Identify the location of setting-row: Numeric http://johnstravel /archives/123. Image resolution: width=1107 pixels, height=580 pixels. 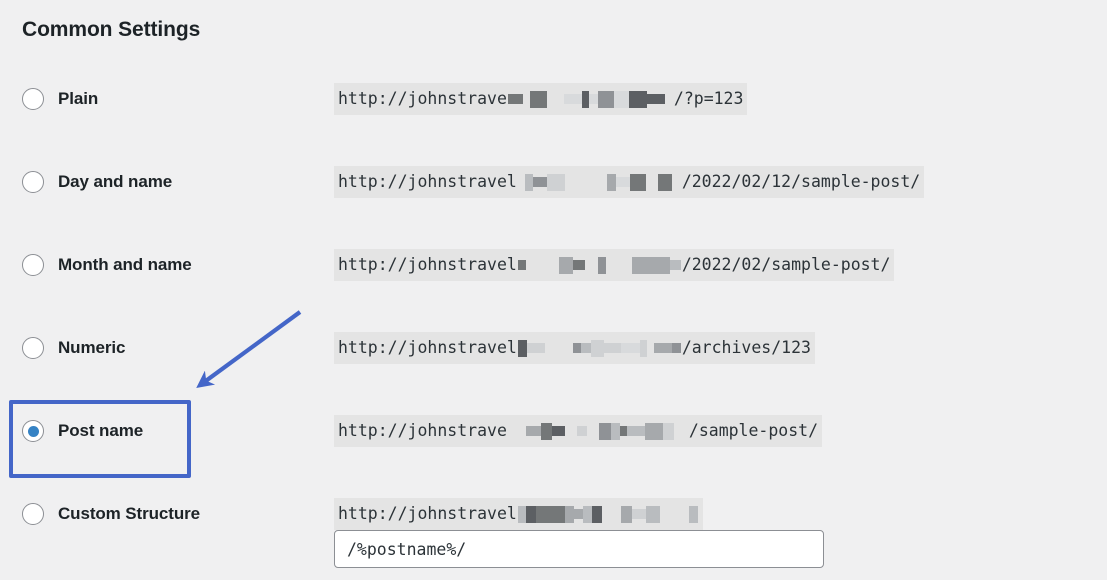
(553, 366).